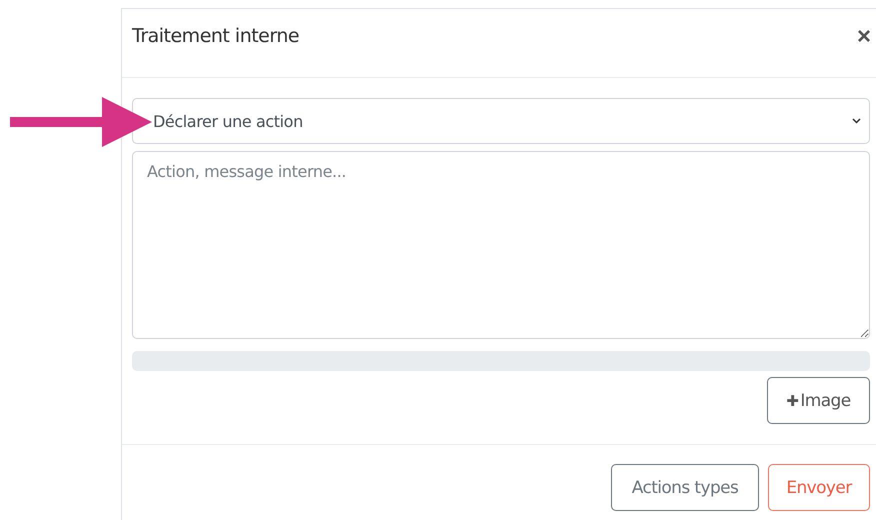  Describe the element at coordinates (818, 400) in the screenshot. I see `image-button: ✚Image` at that location.